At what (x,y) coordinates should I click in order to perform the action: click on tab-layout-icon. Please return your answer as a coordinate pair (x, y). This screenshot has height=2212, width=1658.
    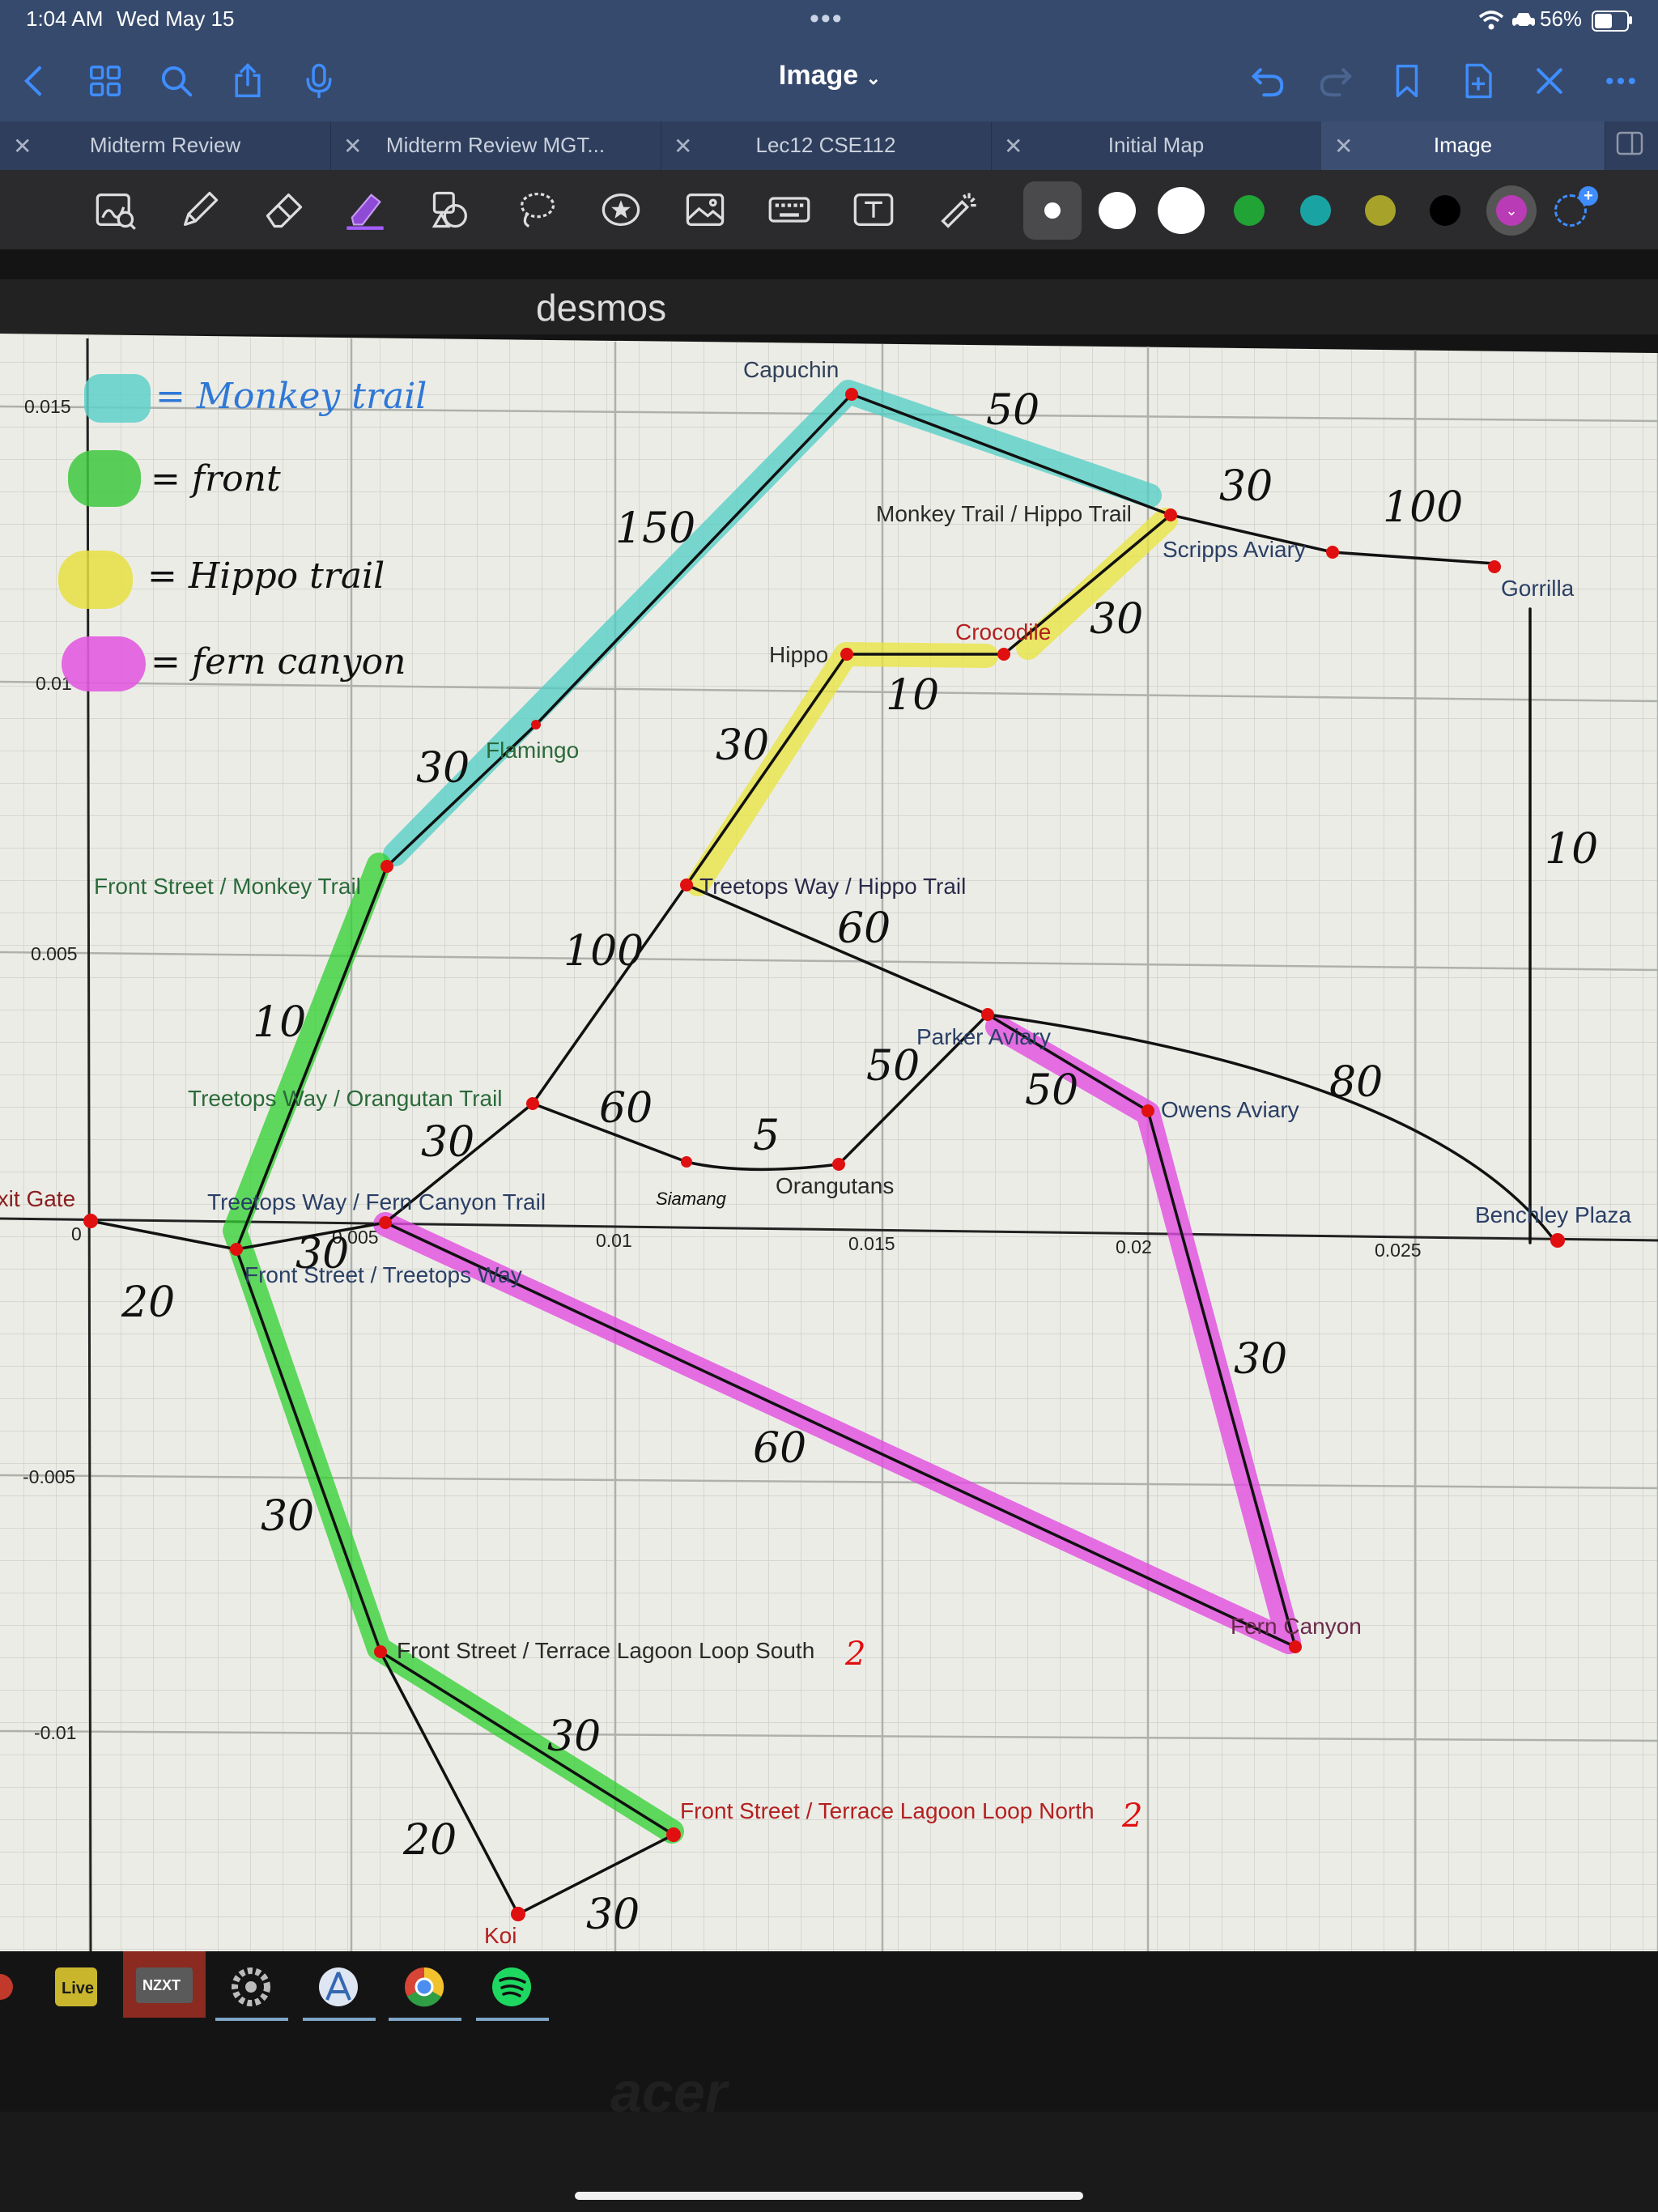
    Looking at the image, I should click on (1629, 143).